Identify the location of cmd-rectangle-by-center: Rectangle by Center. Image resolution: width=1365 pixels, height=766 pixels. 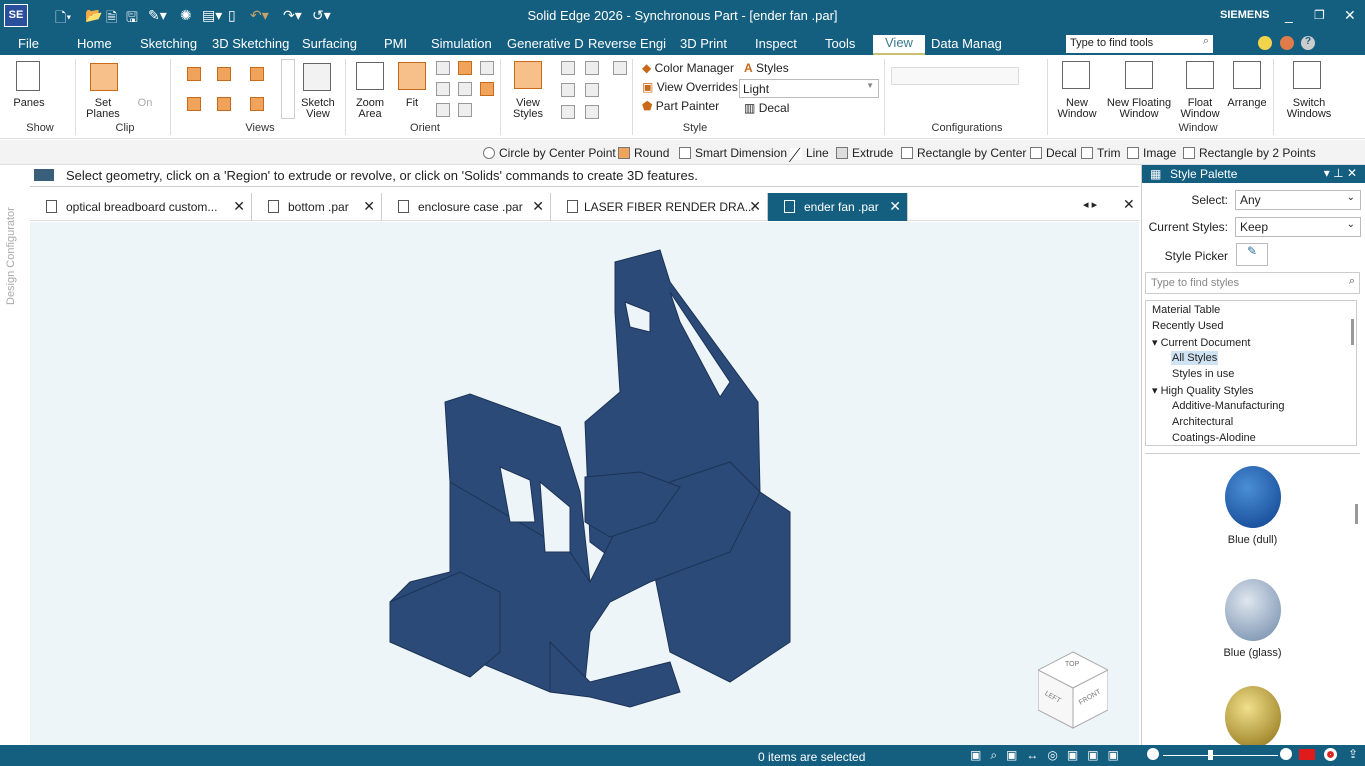
(963, 153).